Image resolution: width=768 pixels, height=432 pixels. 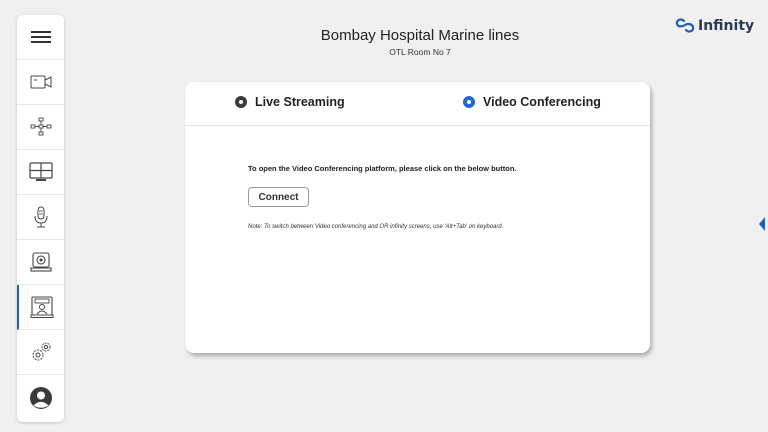 What do you see at coordinates (241, 102) in the screenshot?
I see `radio-live-streaming` at bounding box center [241, 102].